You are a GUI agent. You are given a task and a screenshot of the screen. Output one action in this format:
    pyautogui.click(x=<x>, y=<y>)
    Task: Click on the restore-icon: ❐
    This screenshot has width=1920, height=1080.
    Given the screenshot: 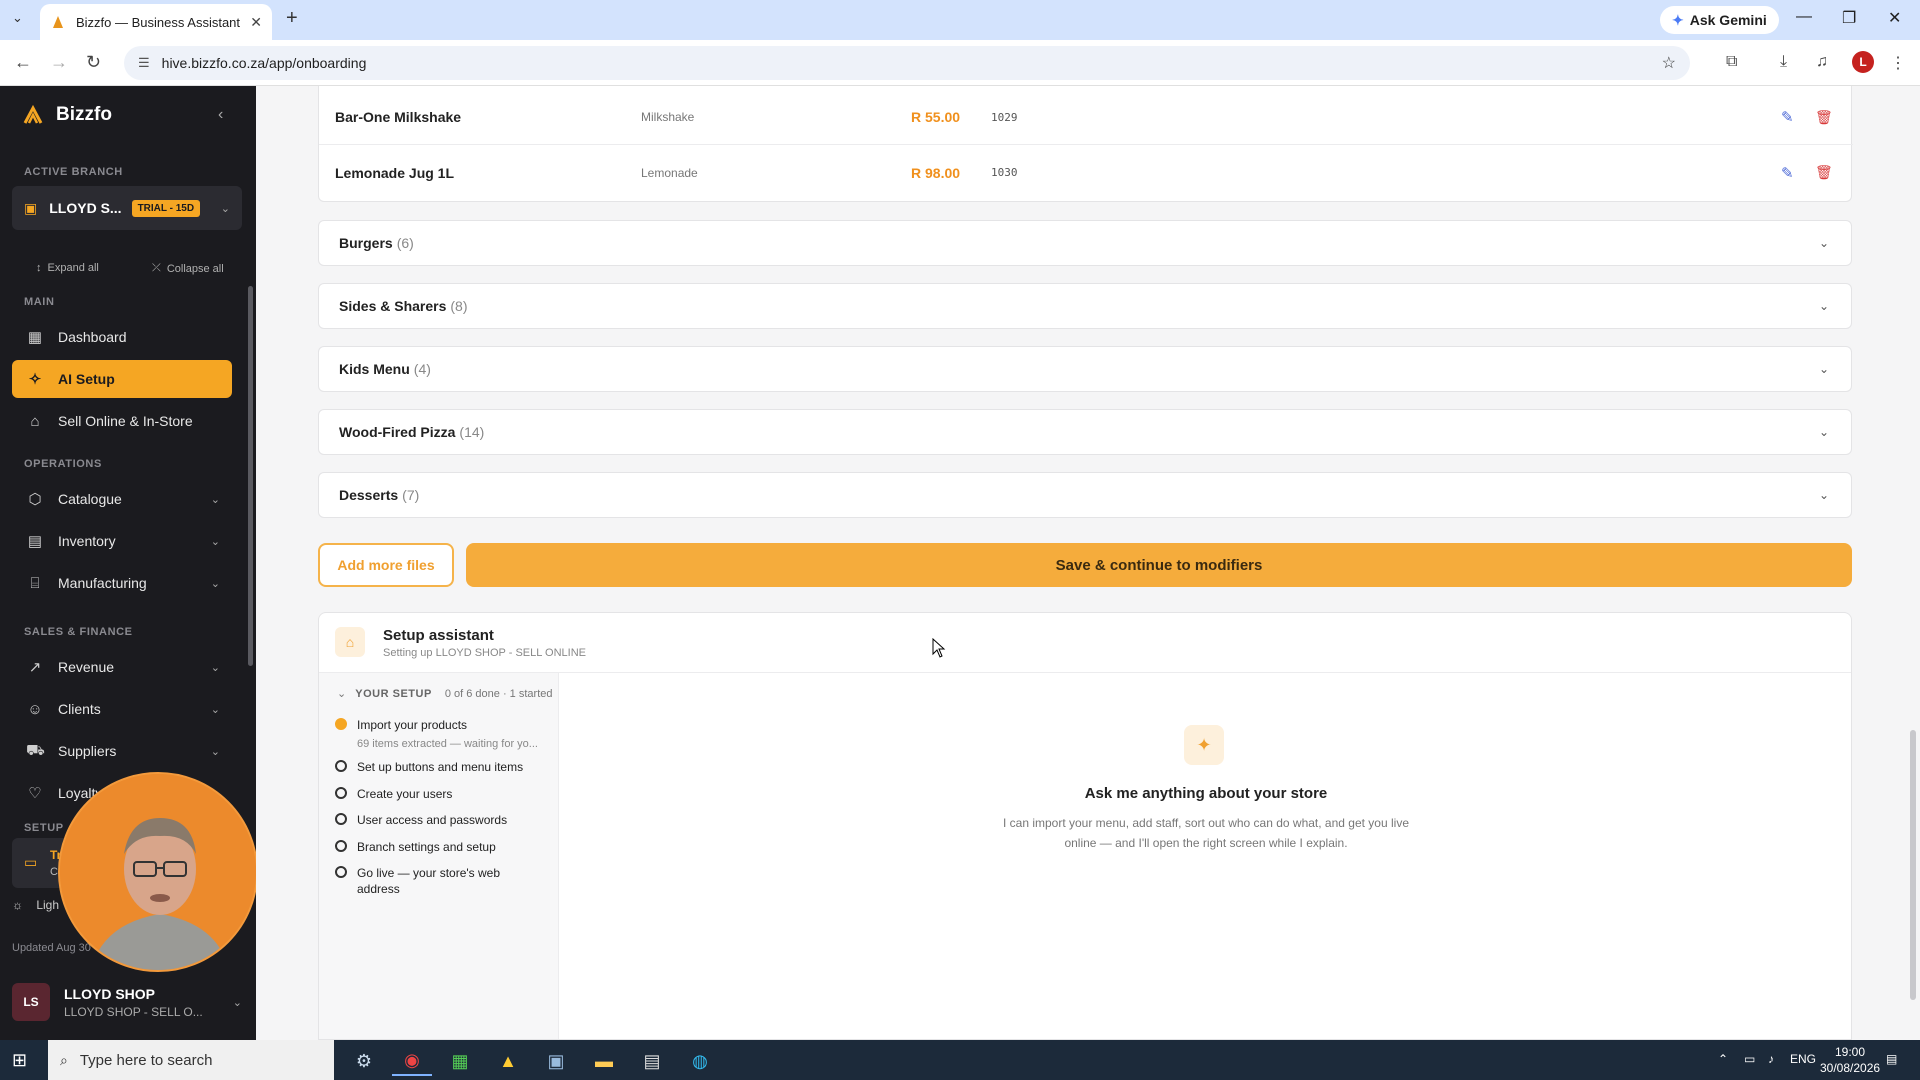 What is the action you would take?
    pyautogui.click(x=1849, y=18)
    